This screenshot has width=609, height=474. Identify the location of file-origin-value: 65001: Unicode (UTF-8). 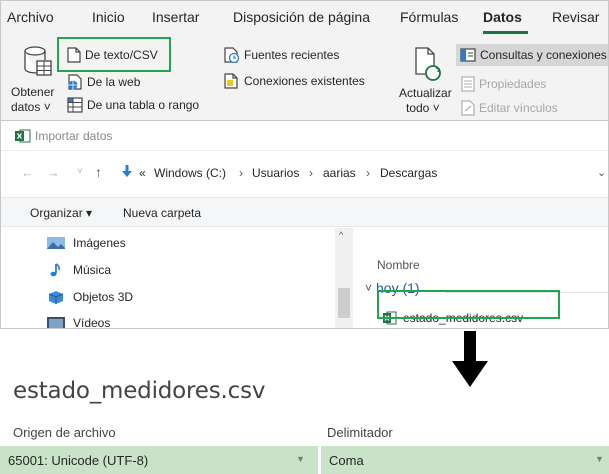
(78, 460).